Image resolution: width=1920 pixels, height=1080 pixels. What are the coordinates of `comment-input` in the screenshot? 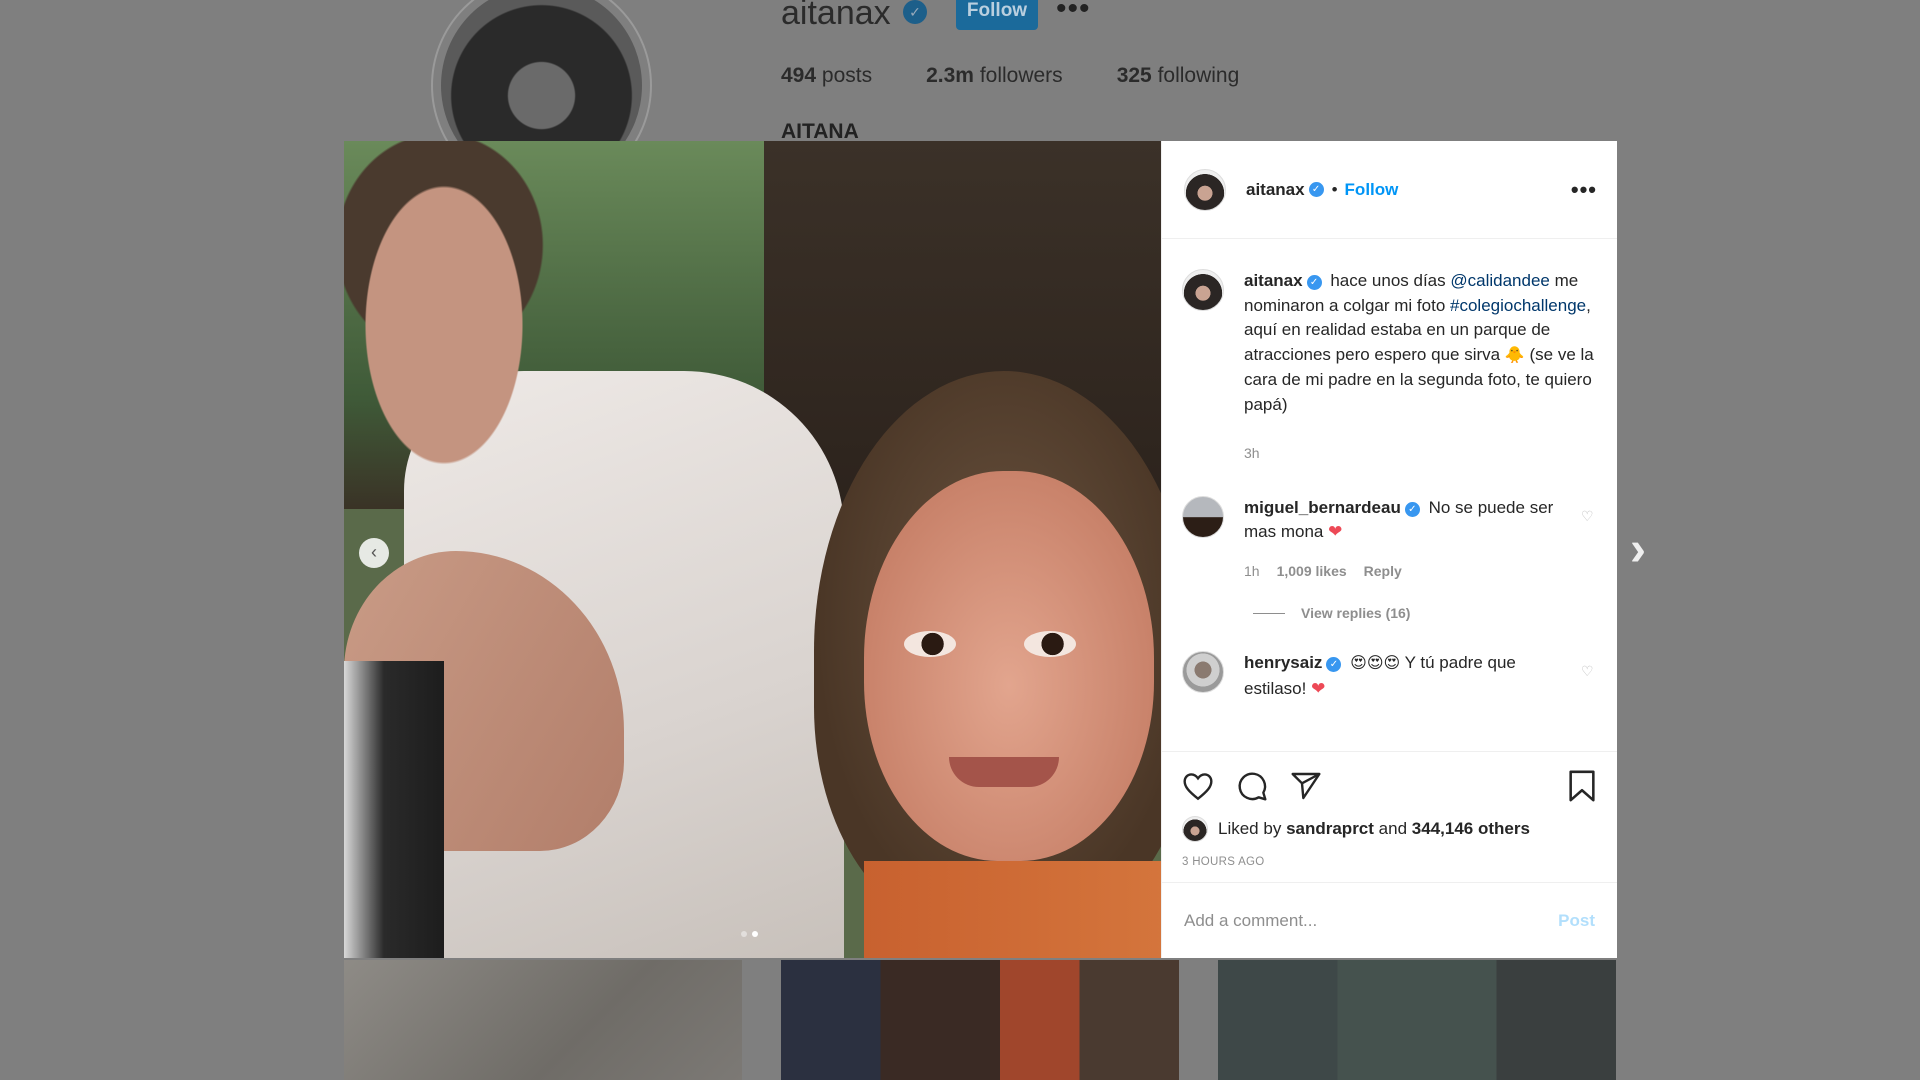 It's located at (1371, 920).